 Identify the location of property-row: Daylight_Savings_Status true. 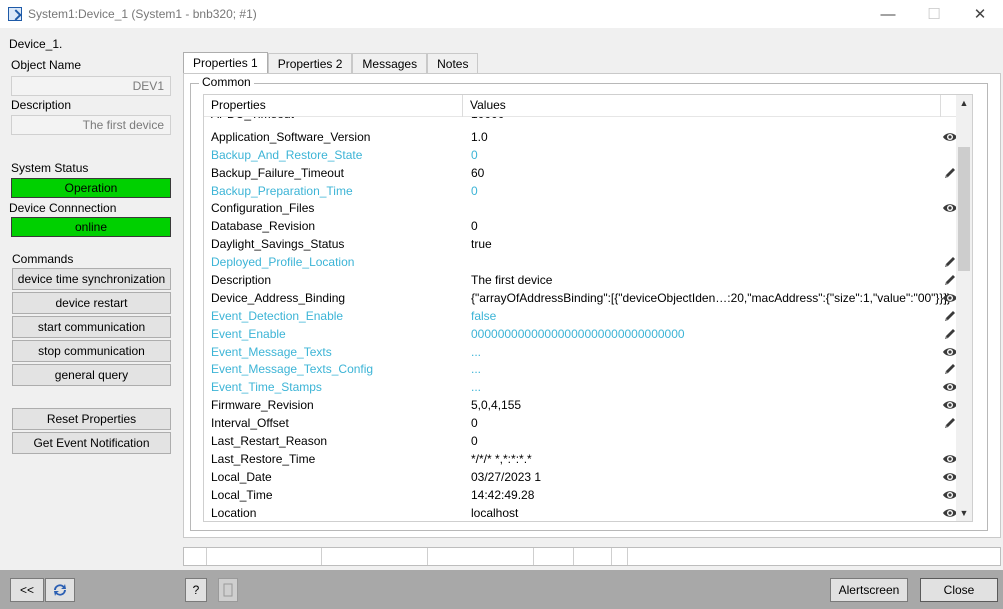
(581, 244).